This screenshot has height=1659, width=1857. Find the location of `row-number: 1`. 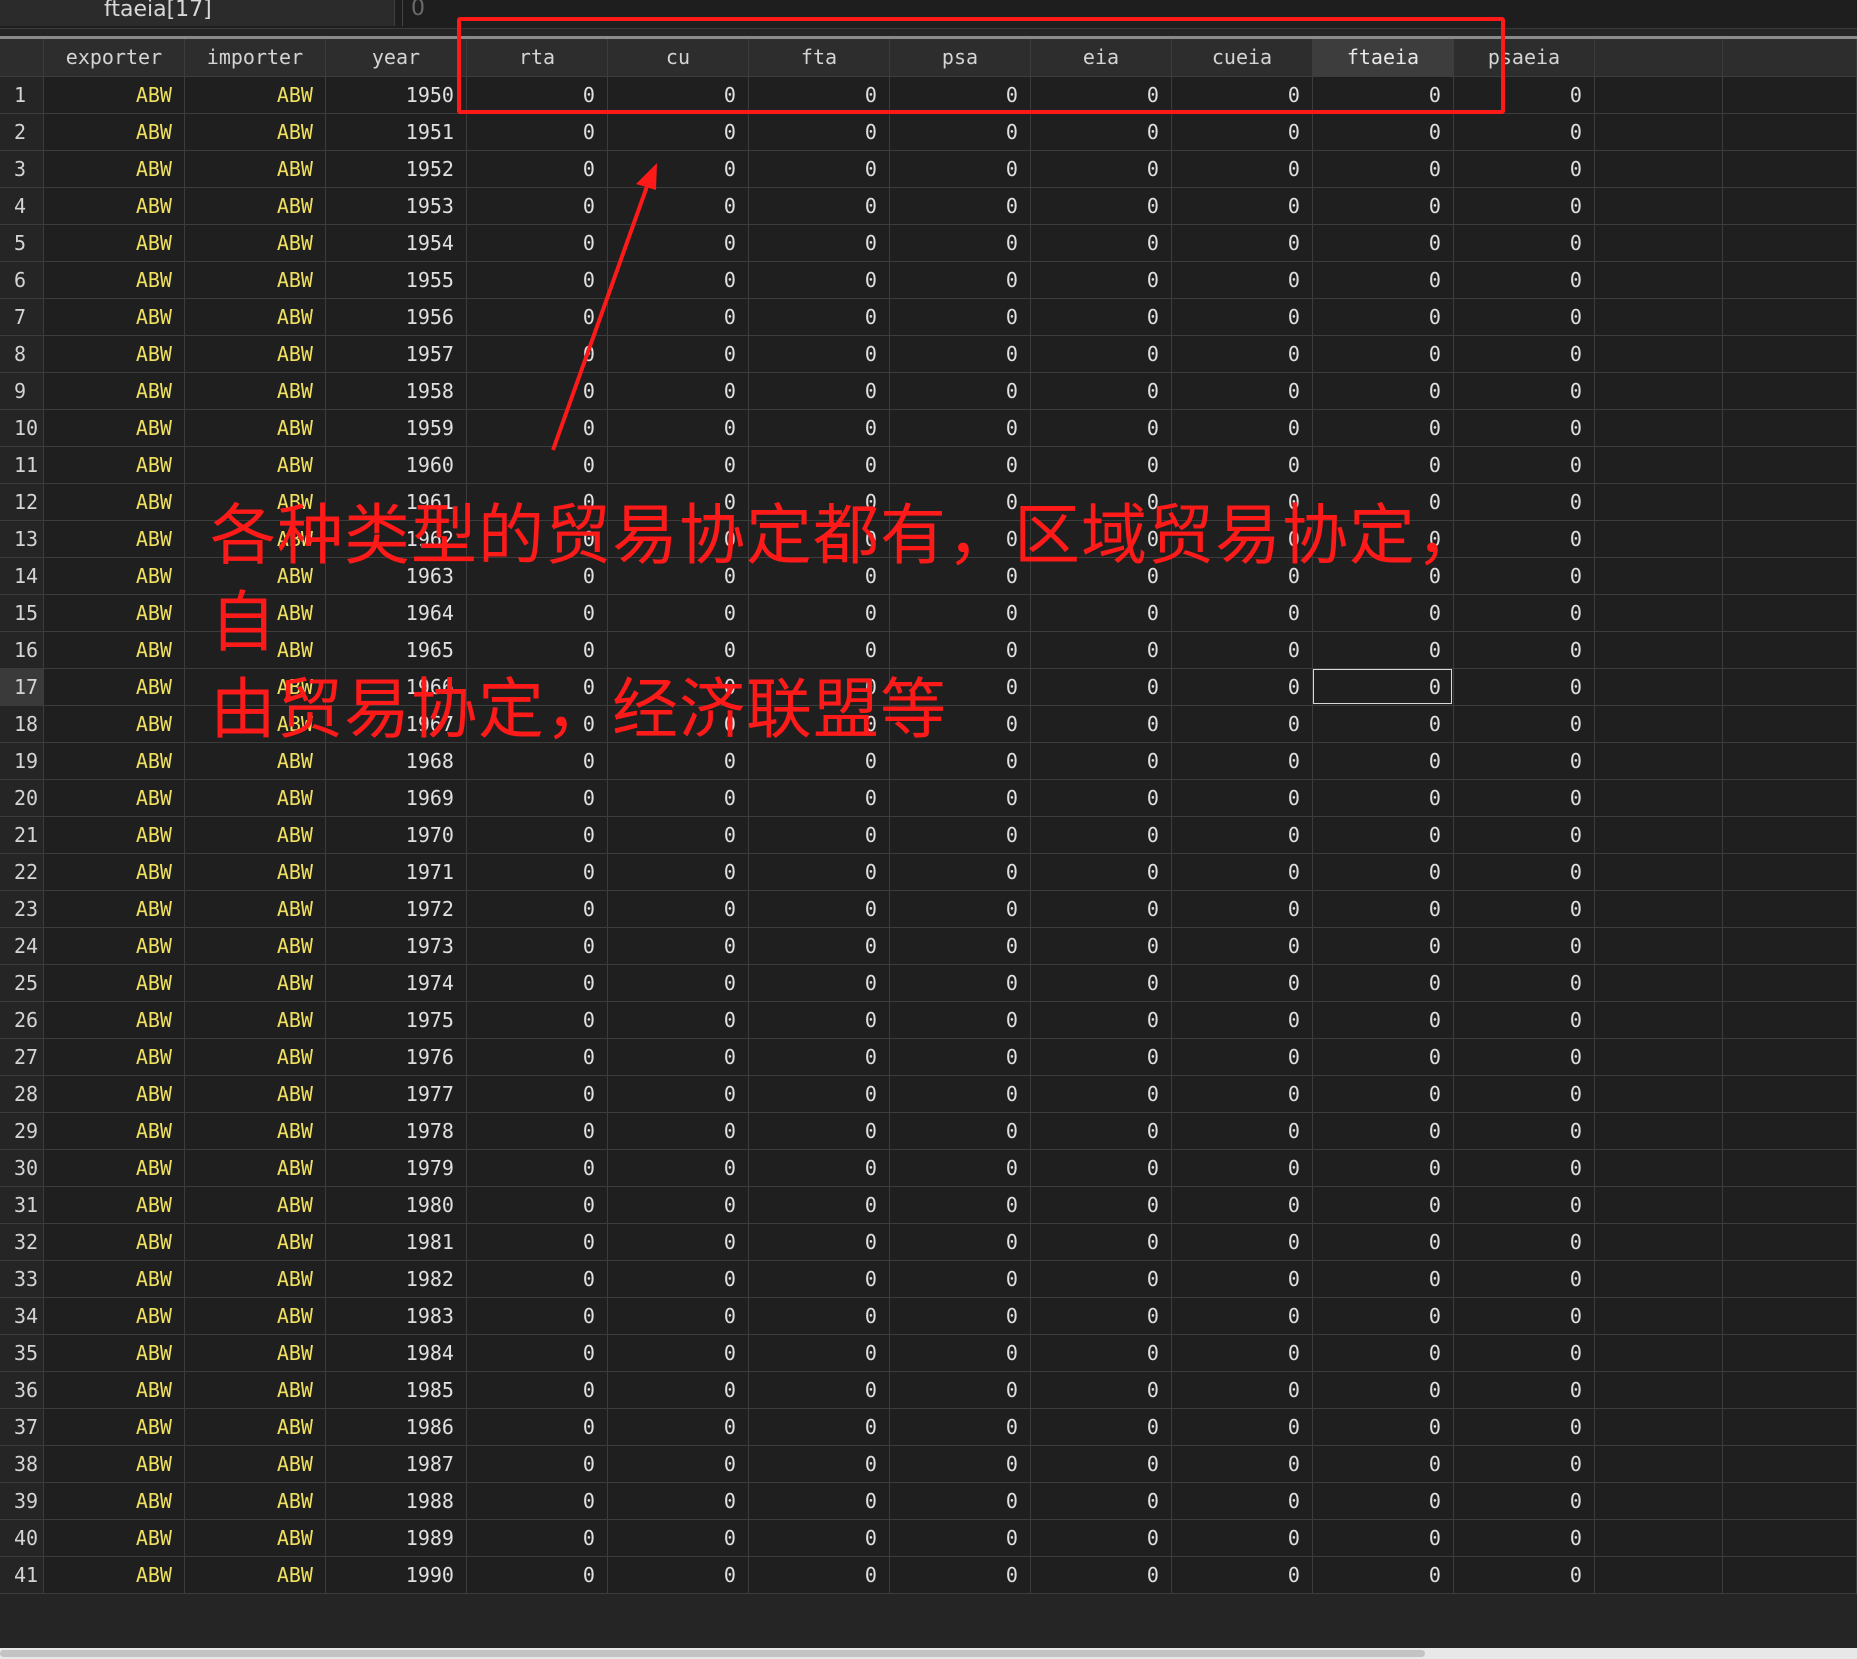

row-number: 1 is located at coordinates (22, 95).